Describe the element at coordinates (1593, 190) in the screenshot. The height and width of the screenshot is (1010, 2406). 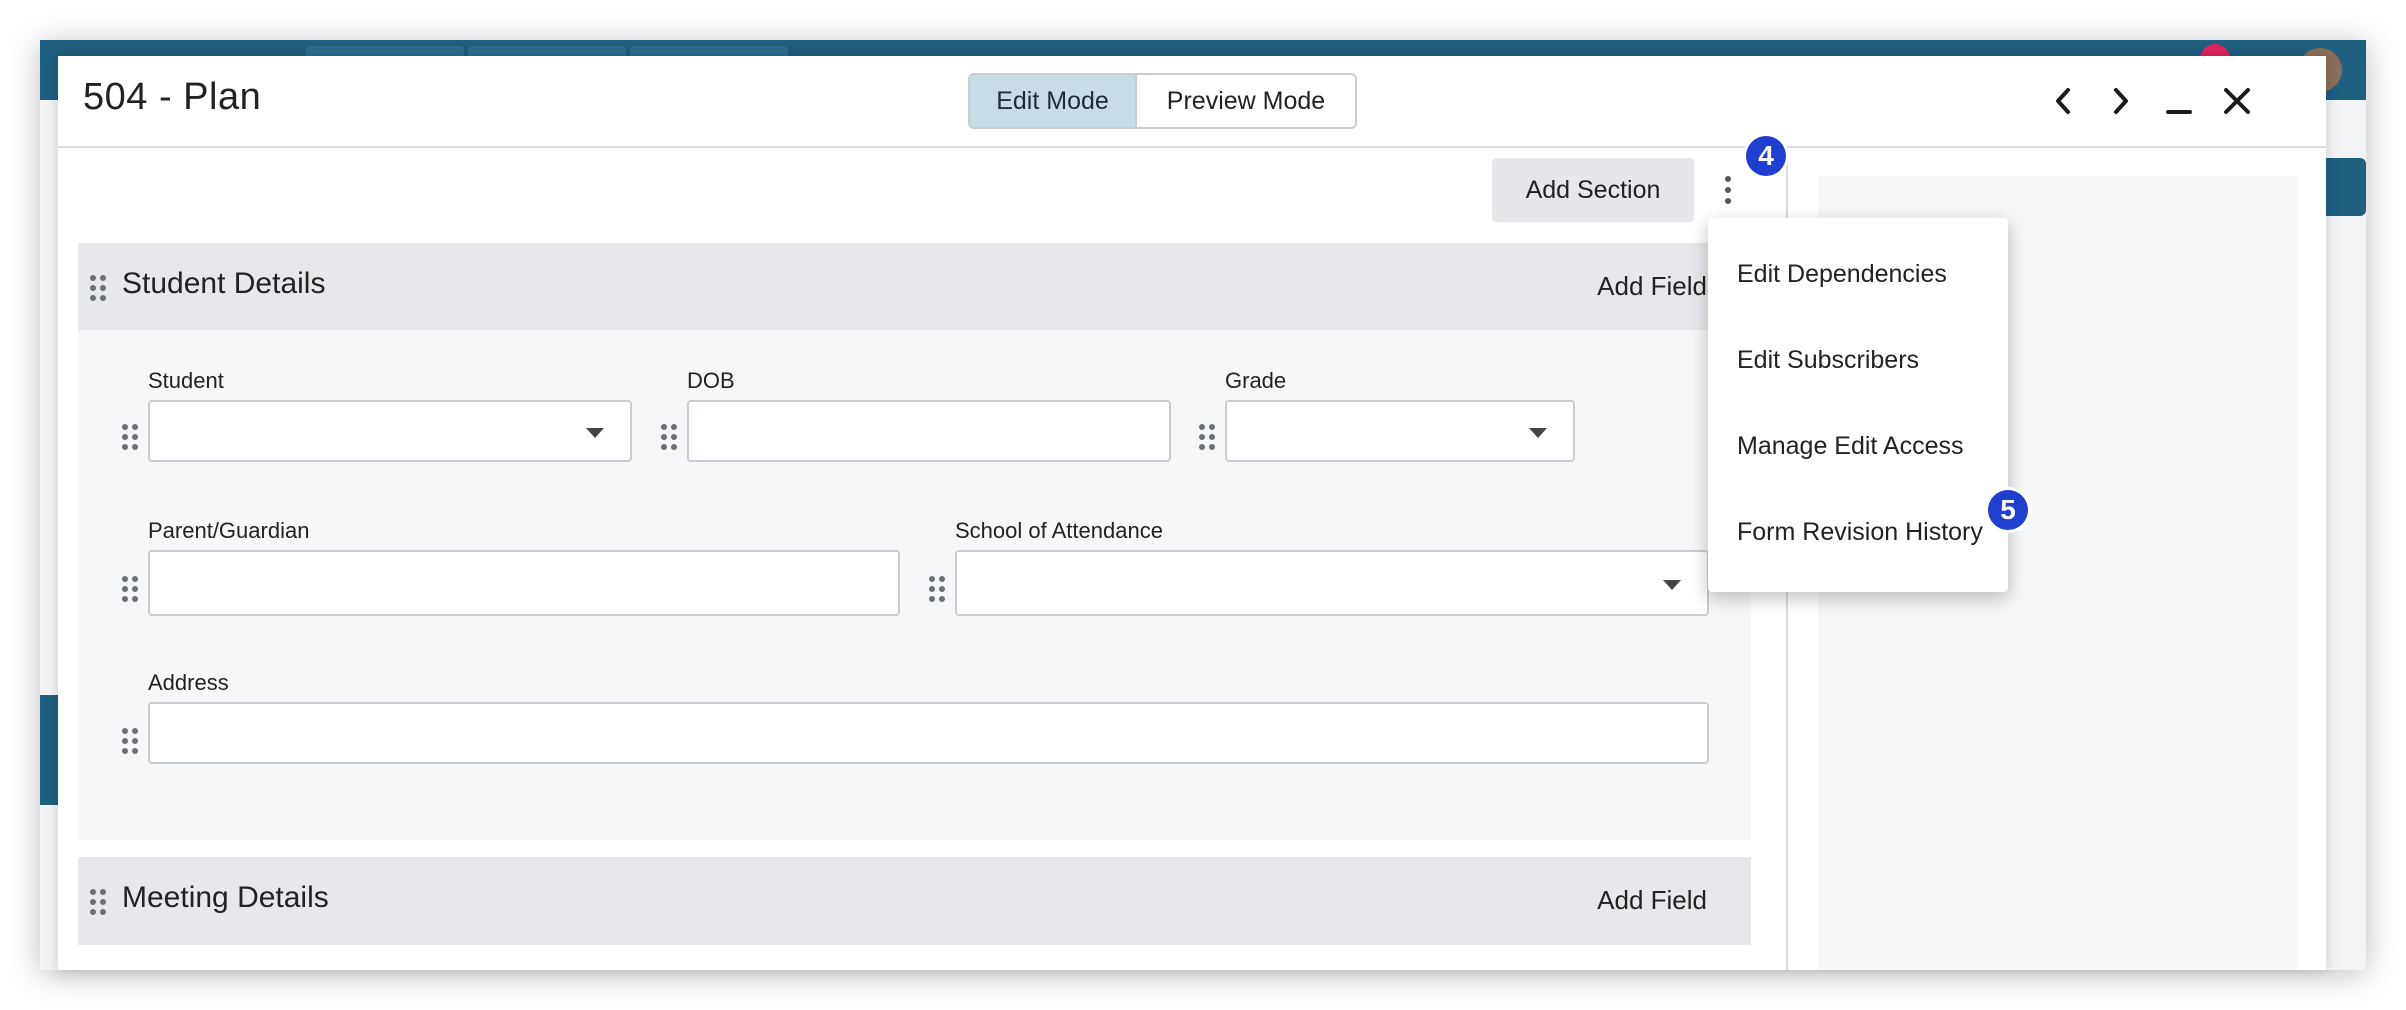
I see `add-section-button: Add Section` at that location.